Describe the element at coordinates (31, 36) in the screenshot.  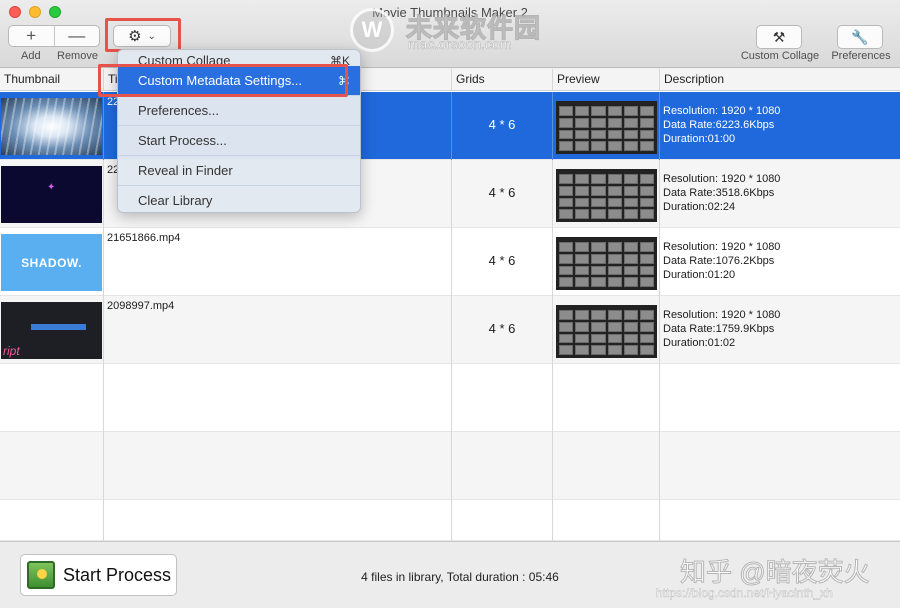
I see `add-button: +` at that location.